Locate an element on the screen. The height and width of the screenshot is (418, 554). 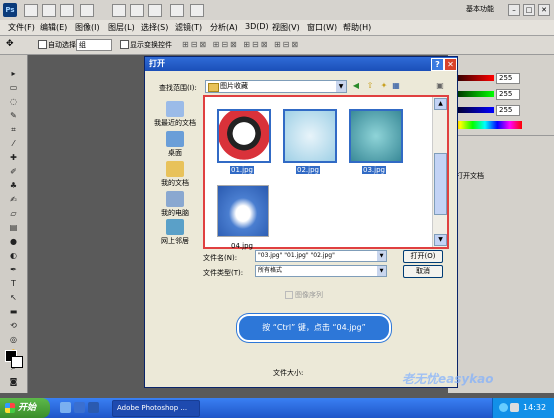
minimize-icon: – is located at coordinates (514, 10).